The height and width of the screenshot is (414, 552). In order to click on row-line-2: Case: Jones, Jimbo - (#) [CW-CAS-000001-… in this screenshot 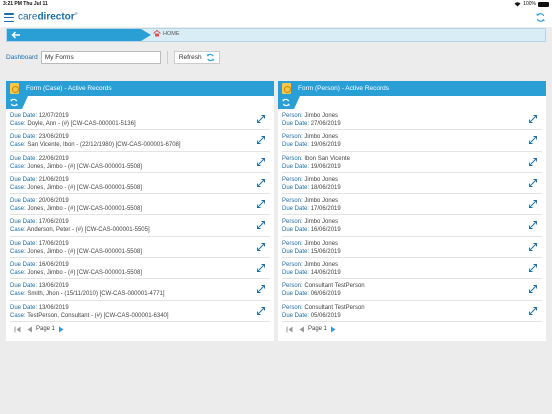, I will do `click(140, 252)`.